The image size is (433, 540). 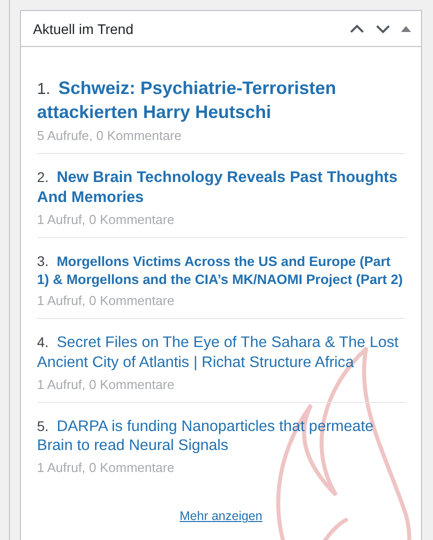 I want to click on post-link: 3. Morgellons Victims Across the US and Europe (Part 1) & Morgellons and the CIA’s MK/NAOMI Project (Part 2), so click(x=221, y=270).